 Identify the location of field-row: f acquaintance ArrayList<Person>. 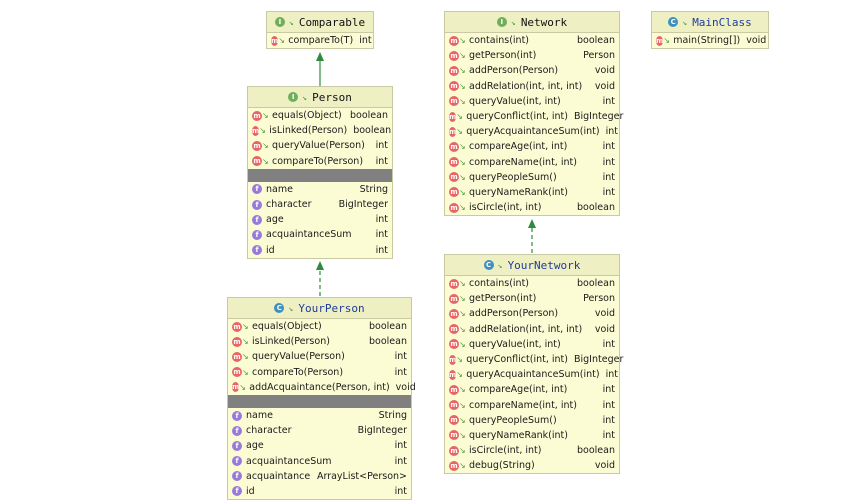
(319, 476).